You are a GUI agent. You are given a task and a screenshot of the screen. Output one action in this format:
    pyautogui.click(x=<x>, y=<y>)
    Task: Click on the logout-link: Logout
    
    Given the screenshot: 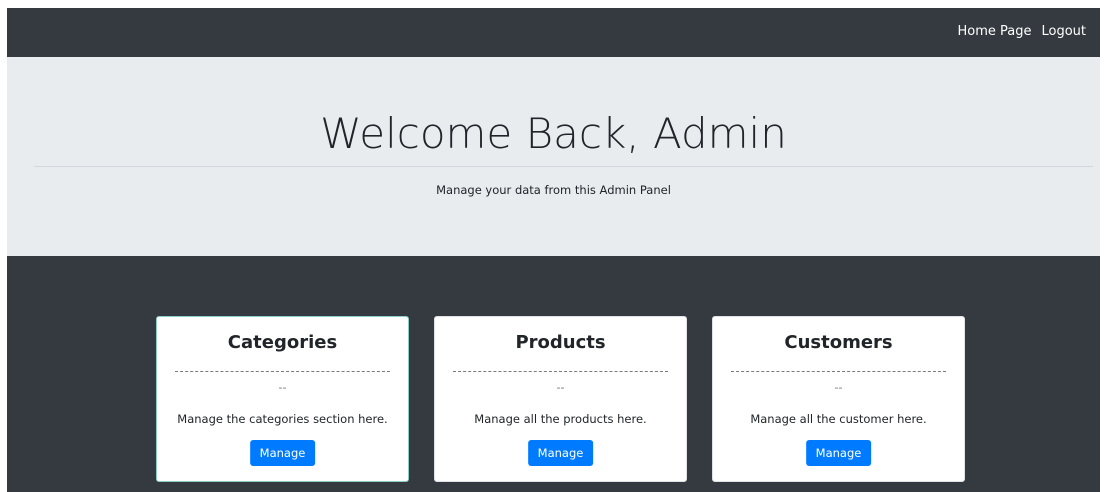 What is the action you would take?
    pyautogui.click(x=1063, y=31)
    